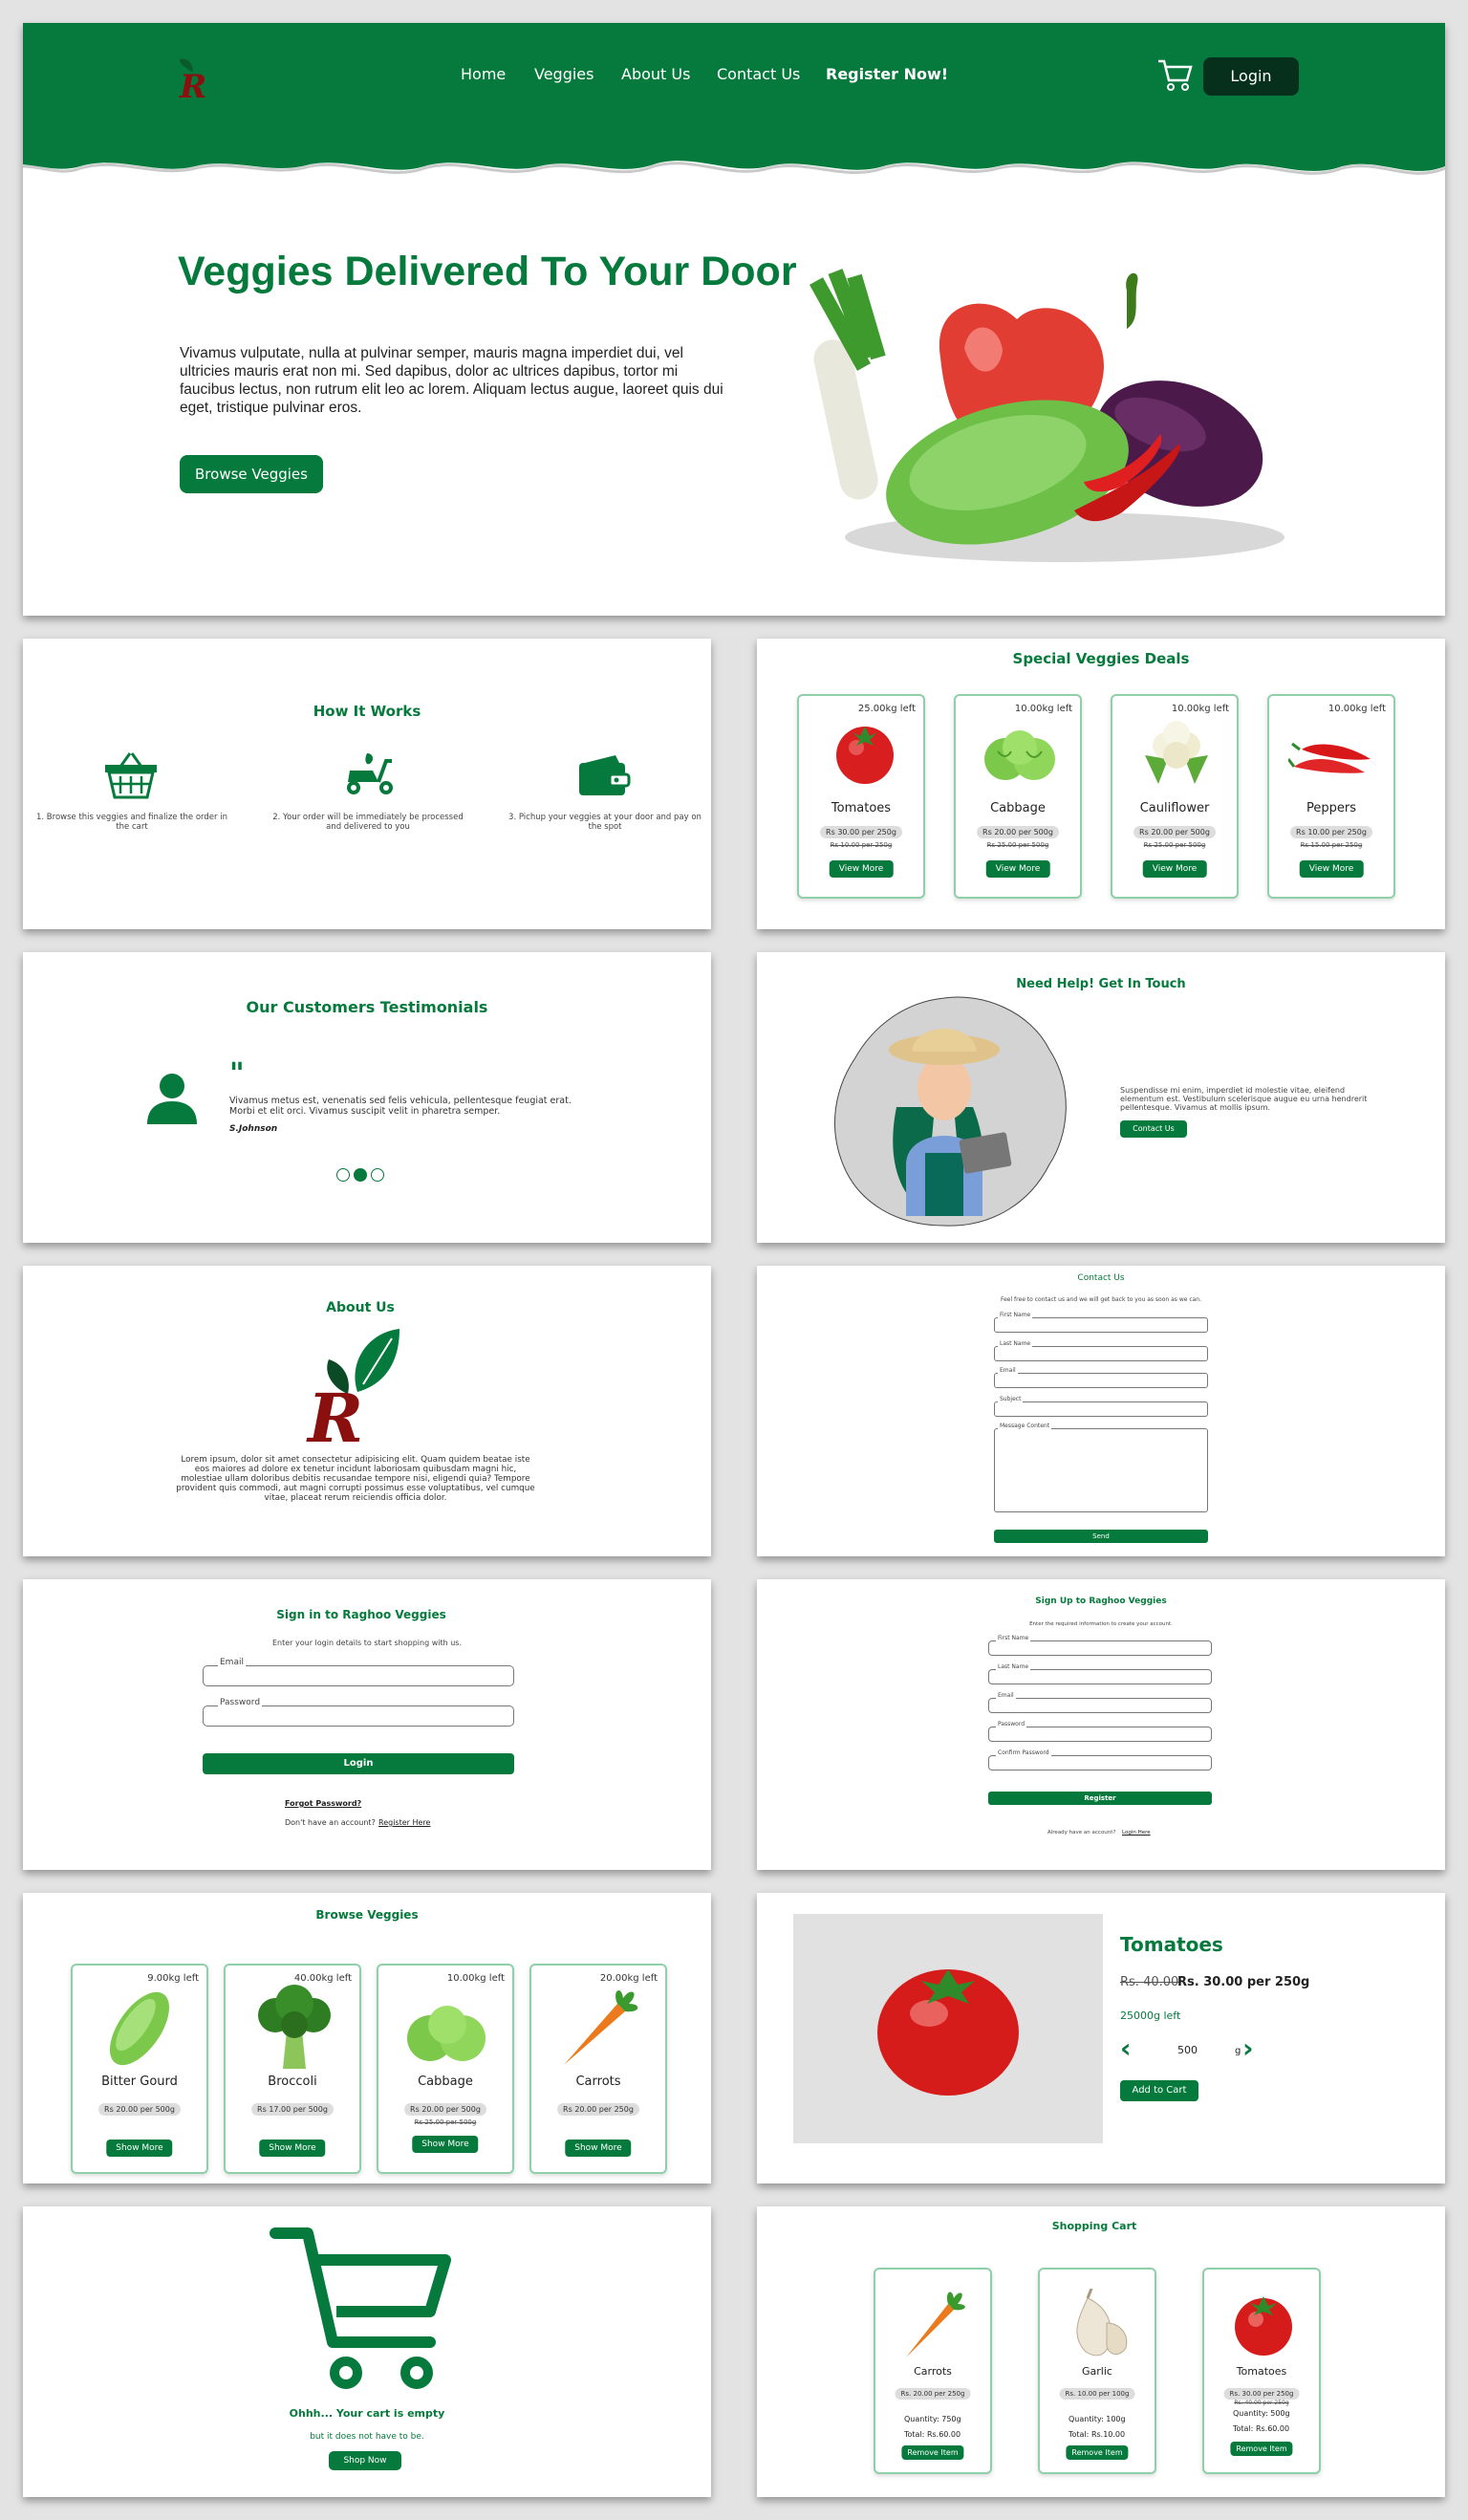  What do you see at coordinates (367, 1915) in the screenshot?
I see `browse-title: Browse Veggies` at bounding box center [367, 1915].